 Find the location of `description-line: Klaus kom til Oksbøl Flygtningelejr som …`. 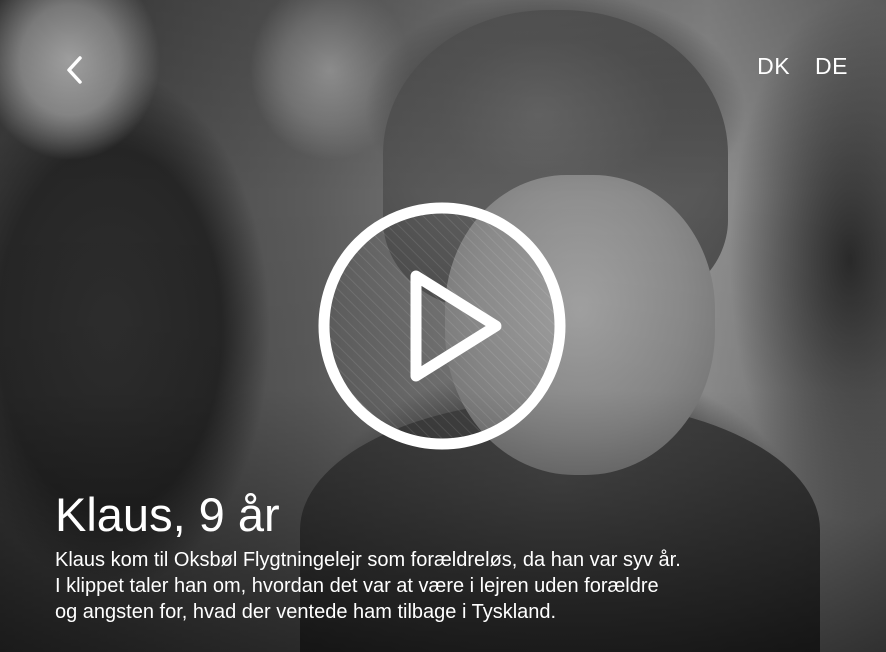

description-line: Klaus kom til Oksbøl Flygtningelejr som … is located at coordinates (368, 560).